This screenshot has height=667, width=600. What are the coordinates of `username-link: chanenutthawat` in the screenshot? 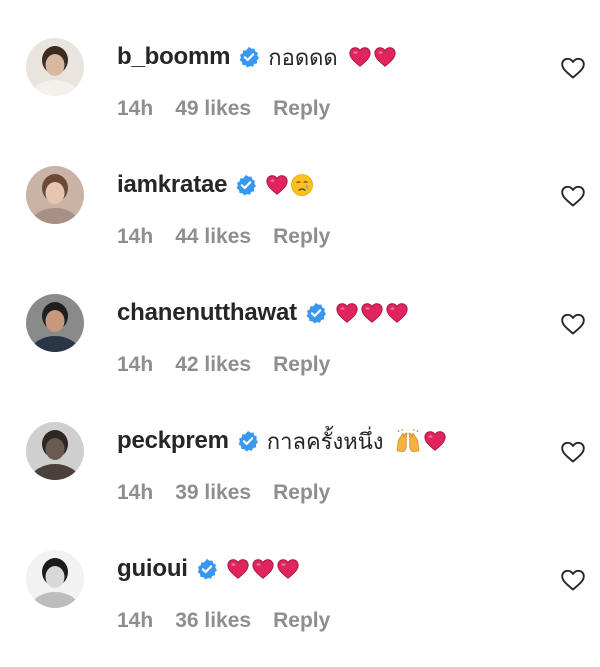 It's located at (207, 313).